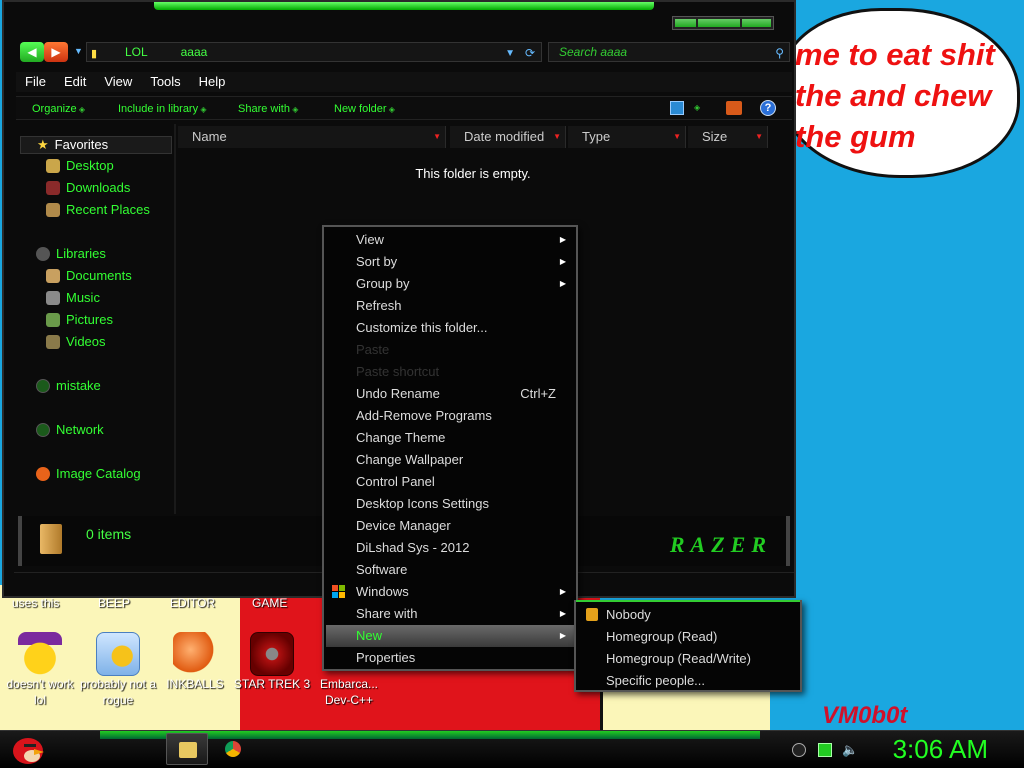 Image resolution: width=1024 pixels, height=768 pixels. Describe the element at coordinates (627, 137) in the screenshot. I see `column-header-type: Type` at that location.